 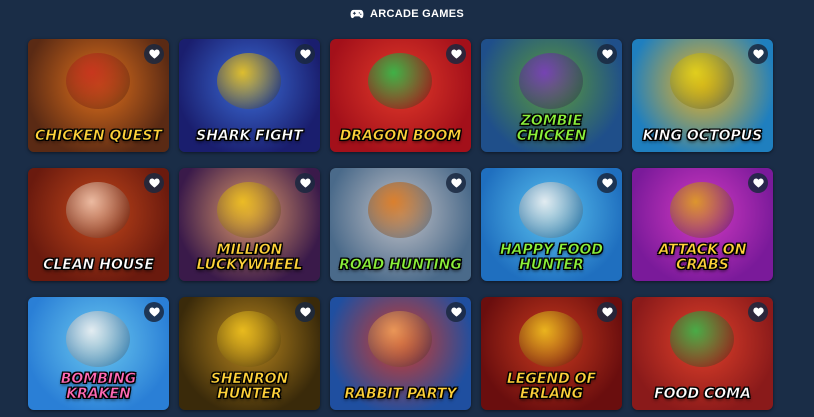 I want to click on game-title: LEGEND OF ERLANG, so click(x=551, y=386).